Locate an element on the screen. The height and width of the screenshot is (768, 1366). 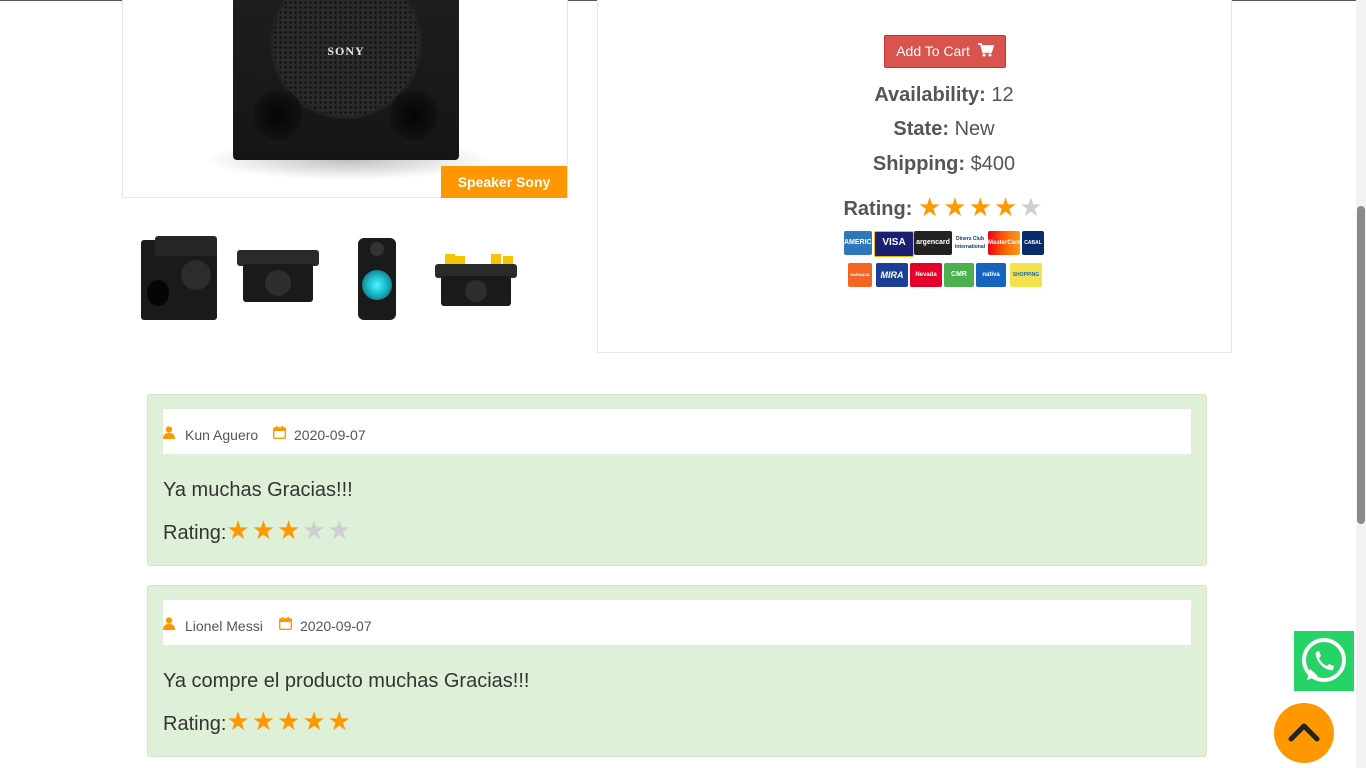
product-image-caption: Speaker Sony is located at coordinates (504, 182).